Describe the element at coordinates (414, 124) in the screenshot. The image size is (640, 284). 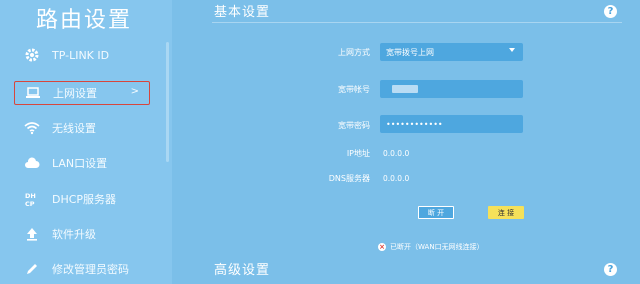
I see `password-value: ••••••••••••` at that location.